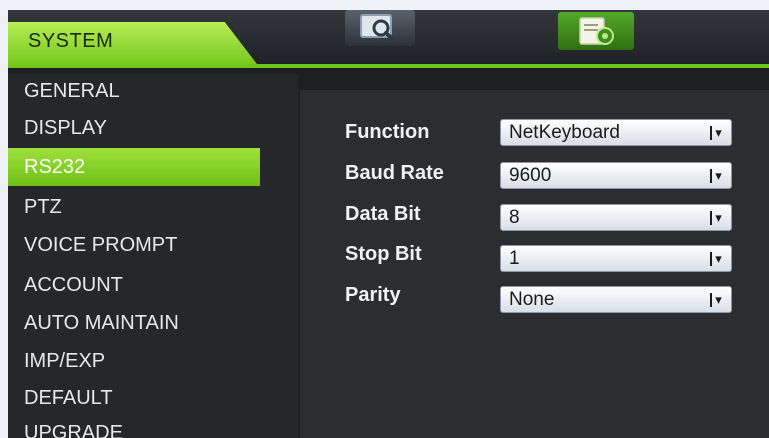 The width and height of the screenshot is (769, 438). Describe the element at coordinates (134, 426) in the screenshot. I see `sidebar-item-upgrade: UPGRADE` at that location.